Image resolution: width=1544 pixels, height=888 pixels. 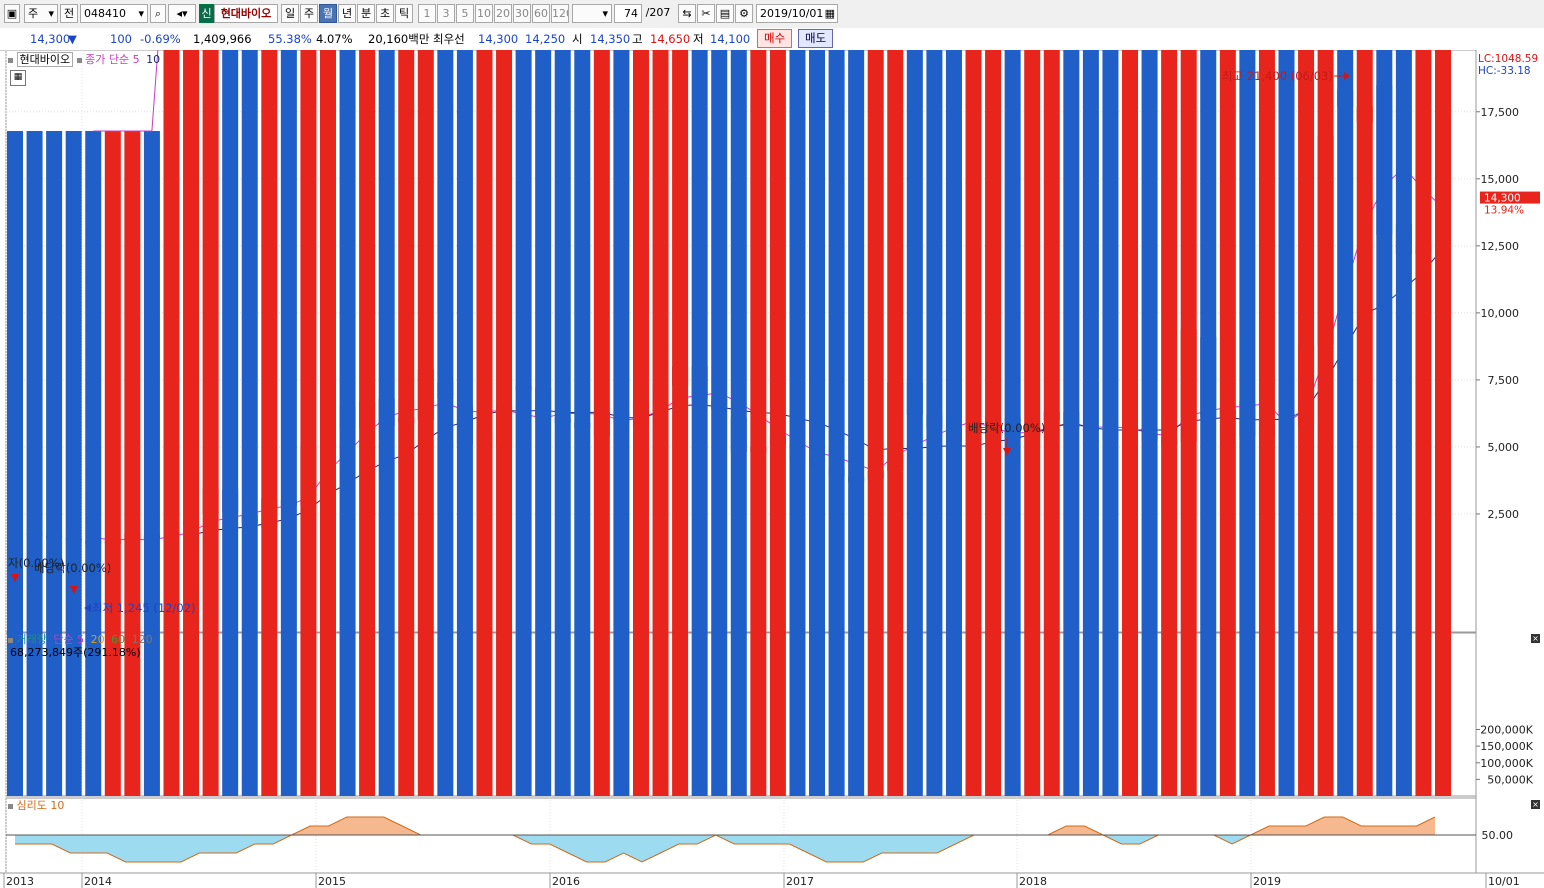 What do you see at coordinates (775, 38) in the screenshot?
I see `buy-button: 매수` at bounding box center [775, 38].